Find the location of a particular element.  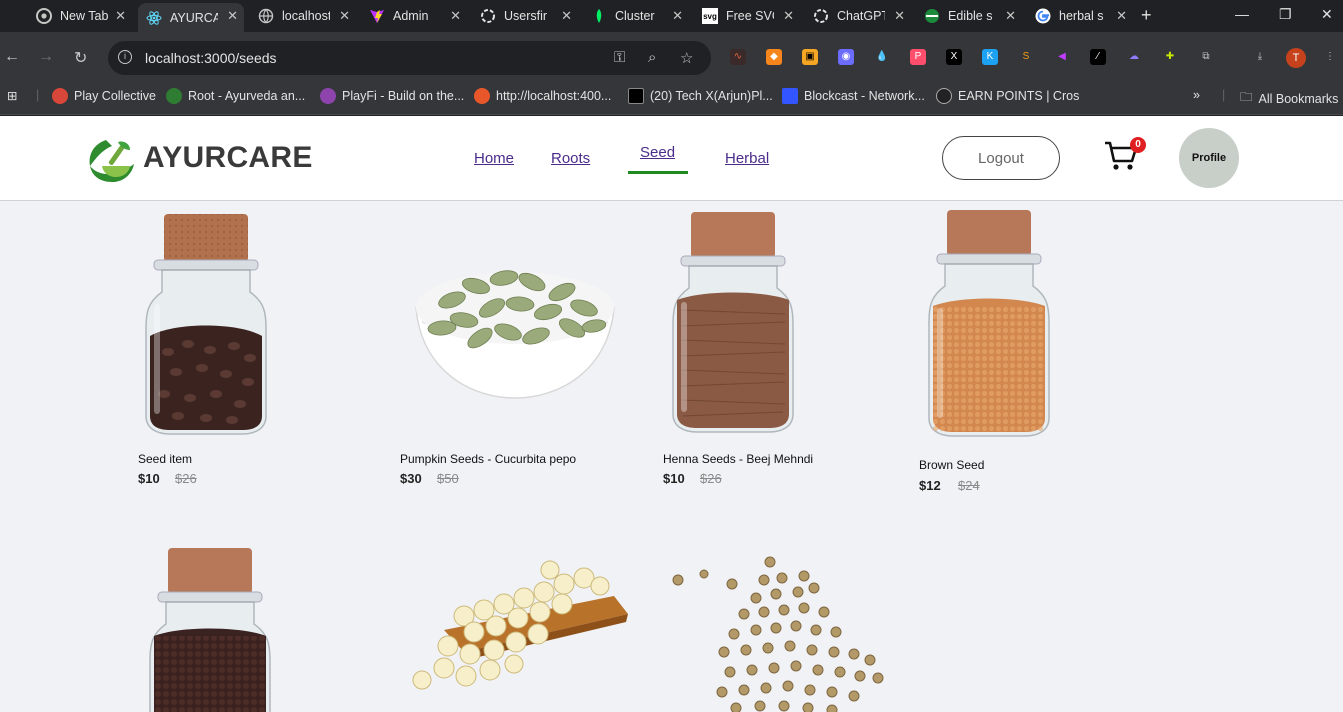

extension-icon: ◉ is located at coordinates (846, 57).